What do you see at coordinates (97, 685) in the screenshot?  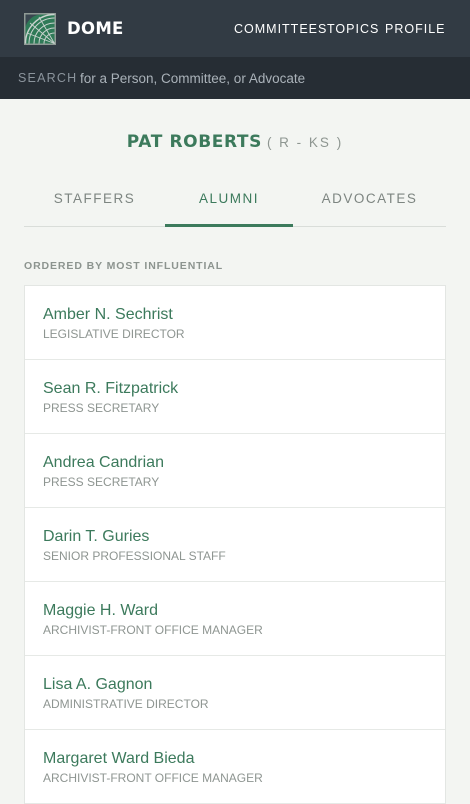 I see `alumni-name: Lisa A. Gagnon` at bounding box center [97, 685].